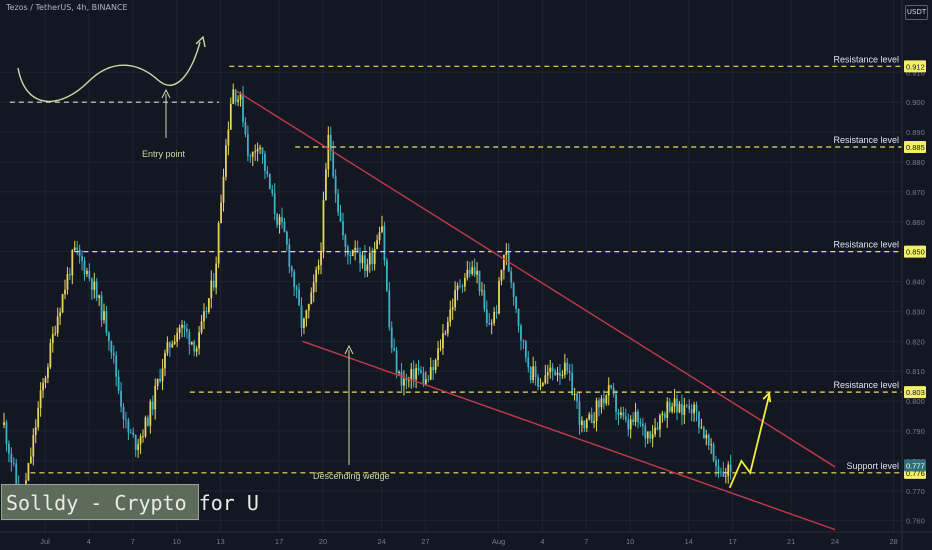 This screenshot has height=550, width=932. I want to click on time-tick-label: Jul, so click(45, 541).